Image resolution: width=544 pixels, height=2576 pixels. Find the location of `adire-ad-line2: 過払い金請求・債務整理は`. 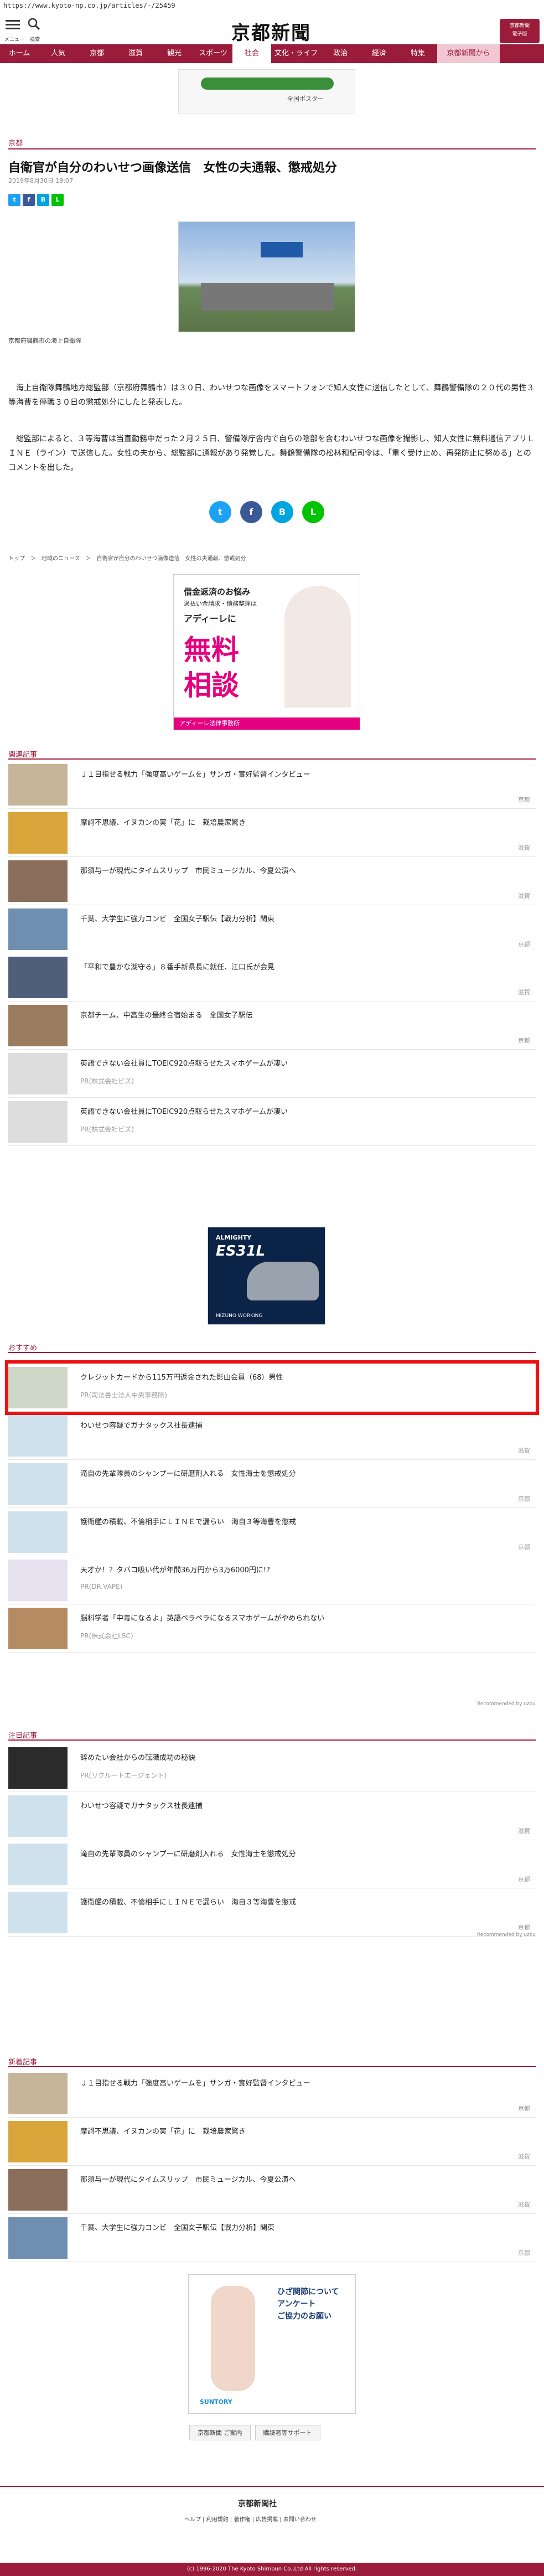

adire-ad-line2: 過払い金請求・債務整理は is located at coordinates (220, 603).